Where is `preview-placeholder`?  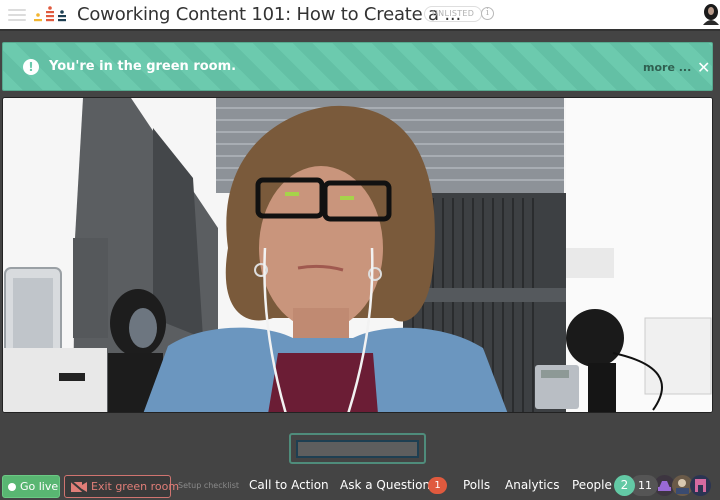 preview-placeholder is located at coordinates (357, 449).